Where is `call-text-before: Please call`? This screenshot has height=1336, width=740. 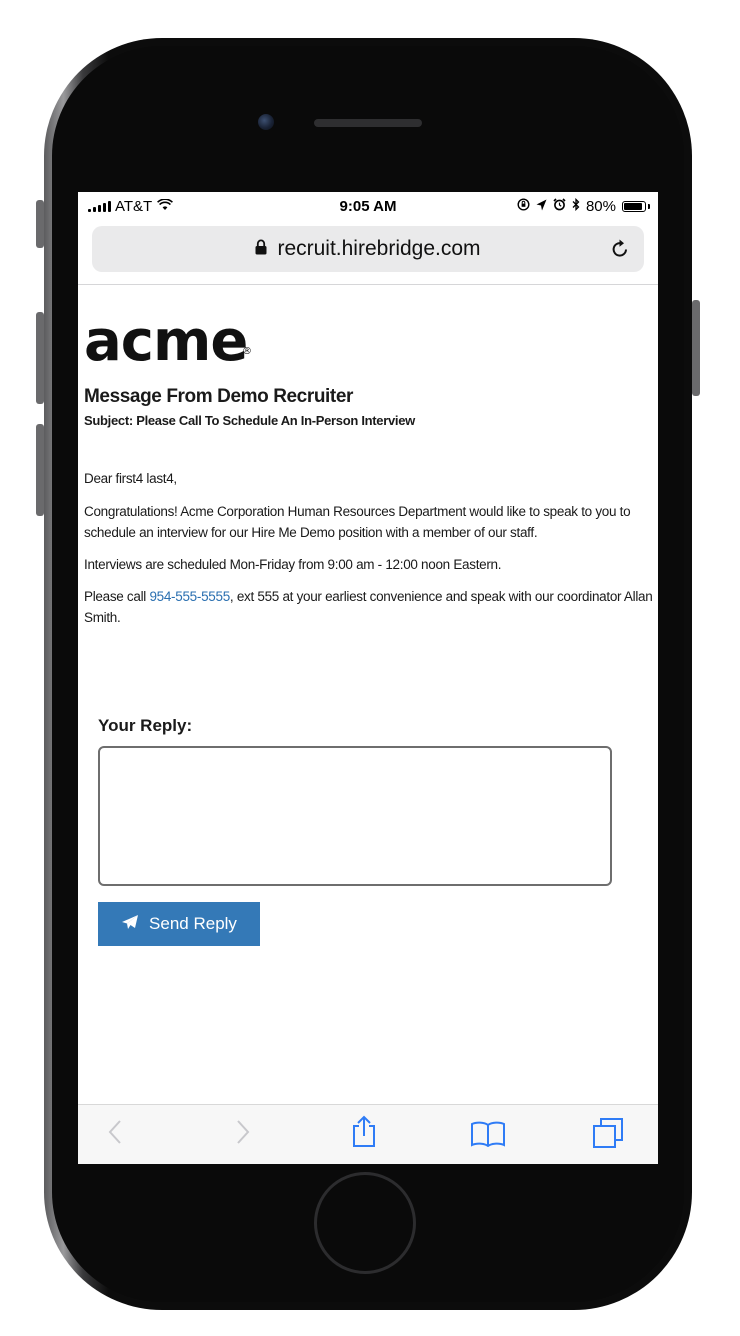 call-text-before: Please call is located at coordinates (117, 596).